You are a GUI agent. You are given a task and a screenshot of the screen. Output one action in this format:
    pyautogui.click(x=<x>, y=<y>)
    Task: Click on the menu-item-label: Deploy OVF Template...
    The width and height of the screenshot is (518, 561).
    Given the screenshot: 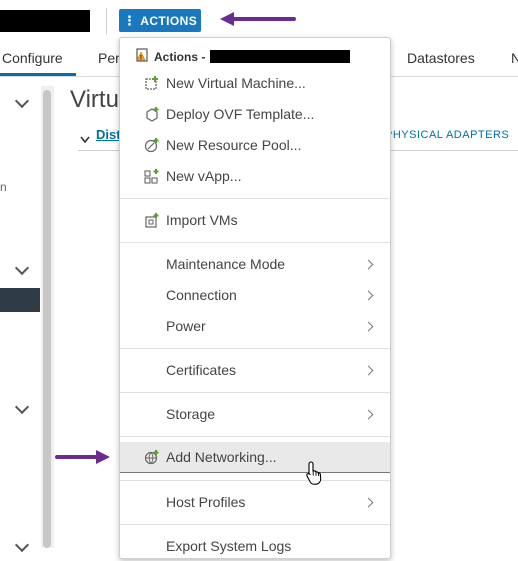 What is the action you would take?
    pyautogui.click(x=240, y=114)
    